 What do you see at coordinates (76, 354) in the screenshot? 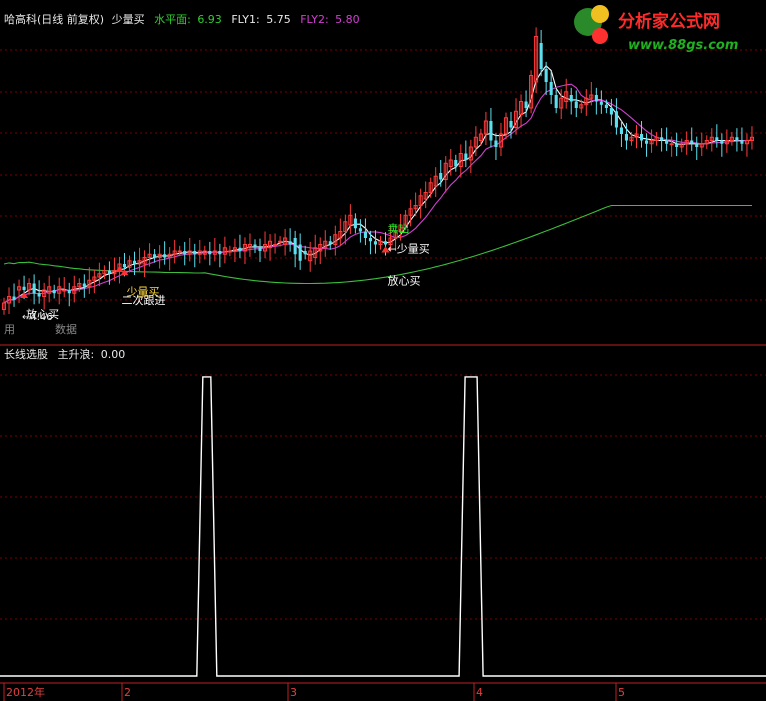
I see `series-label: 主升浪:` at bounding box center [76, 354].